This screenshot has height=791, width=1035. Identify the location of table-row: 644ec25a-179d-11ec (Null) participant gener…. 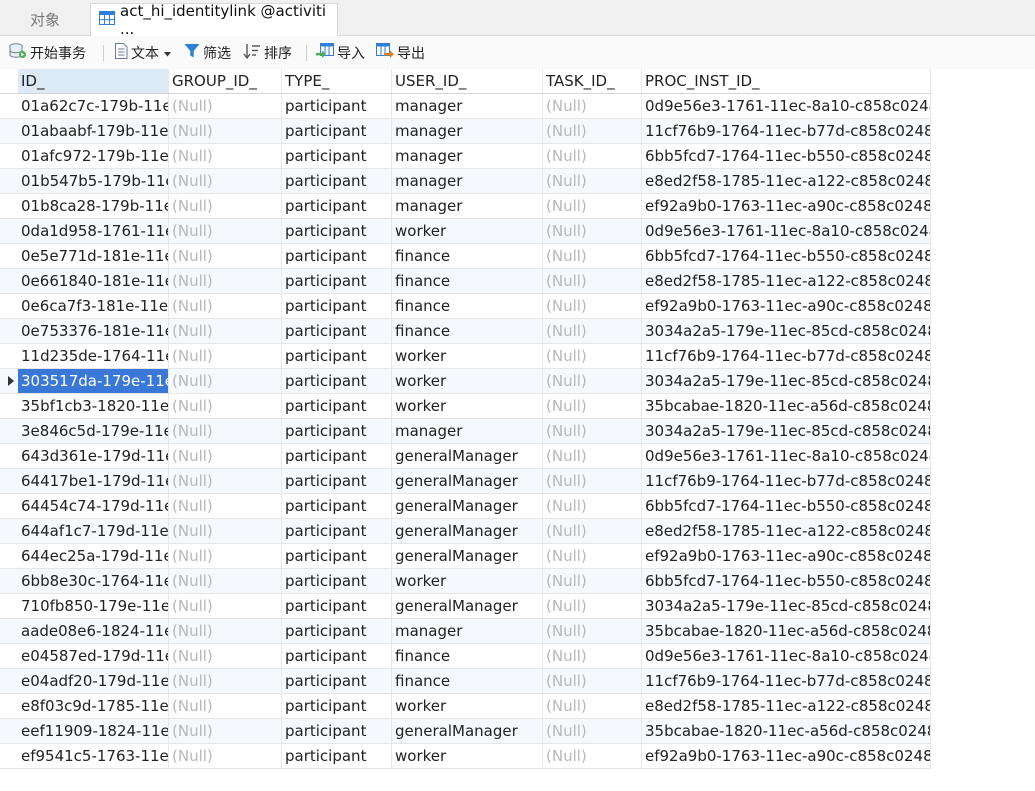
(465, 556).